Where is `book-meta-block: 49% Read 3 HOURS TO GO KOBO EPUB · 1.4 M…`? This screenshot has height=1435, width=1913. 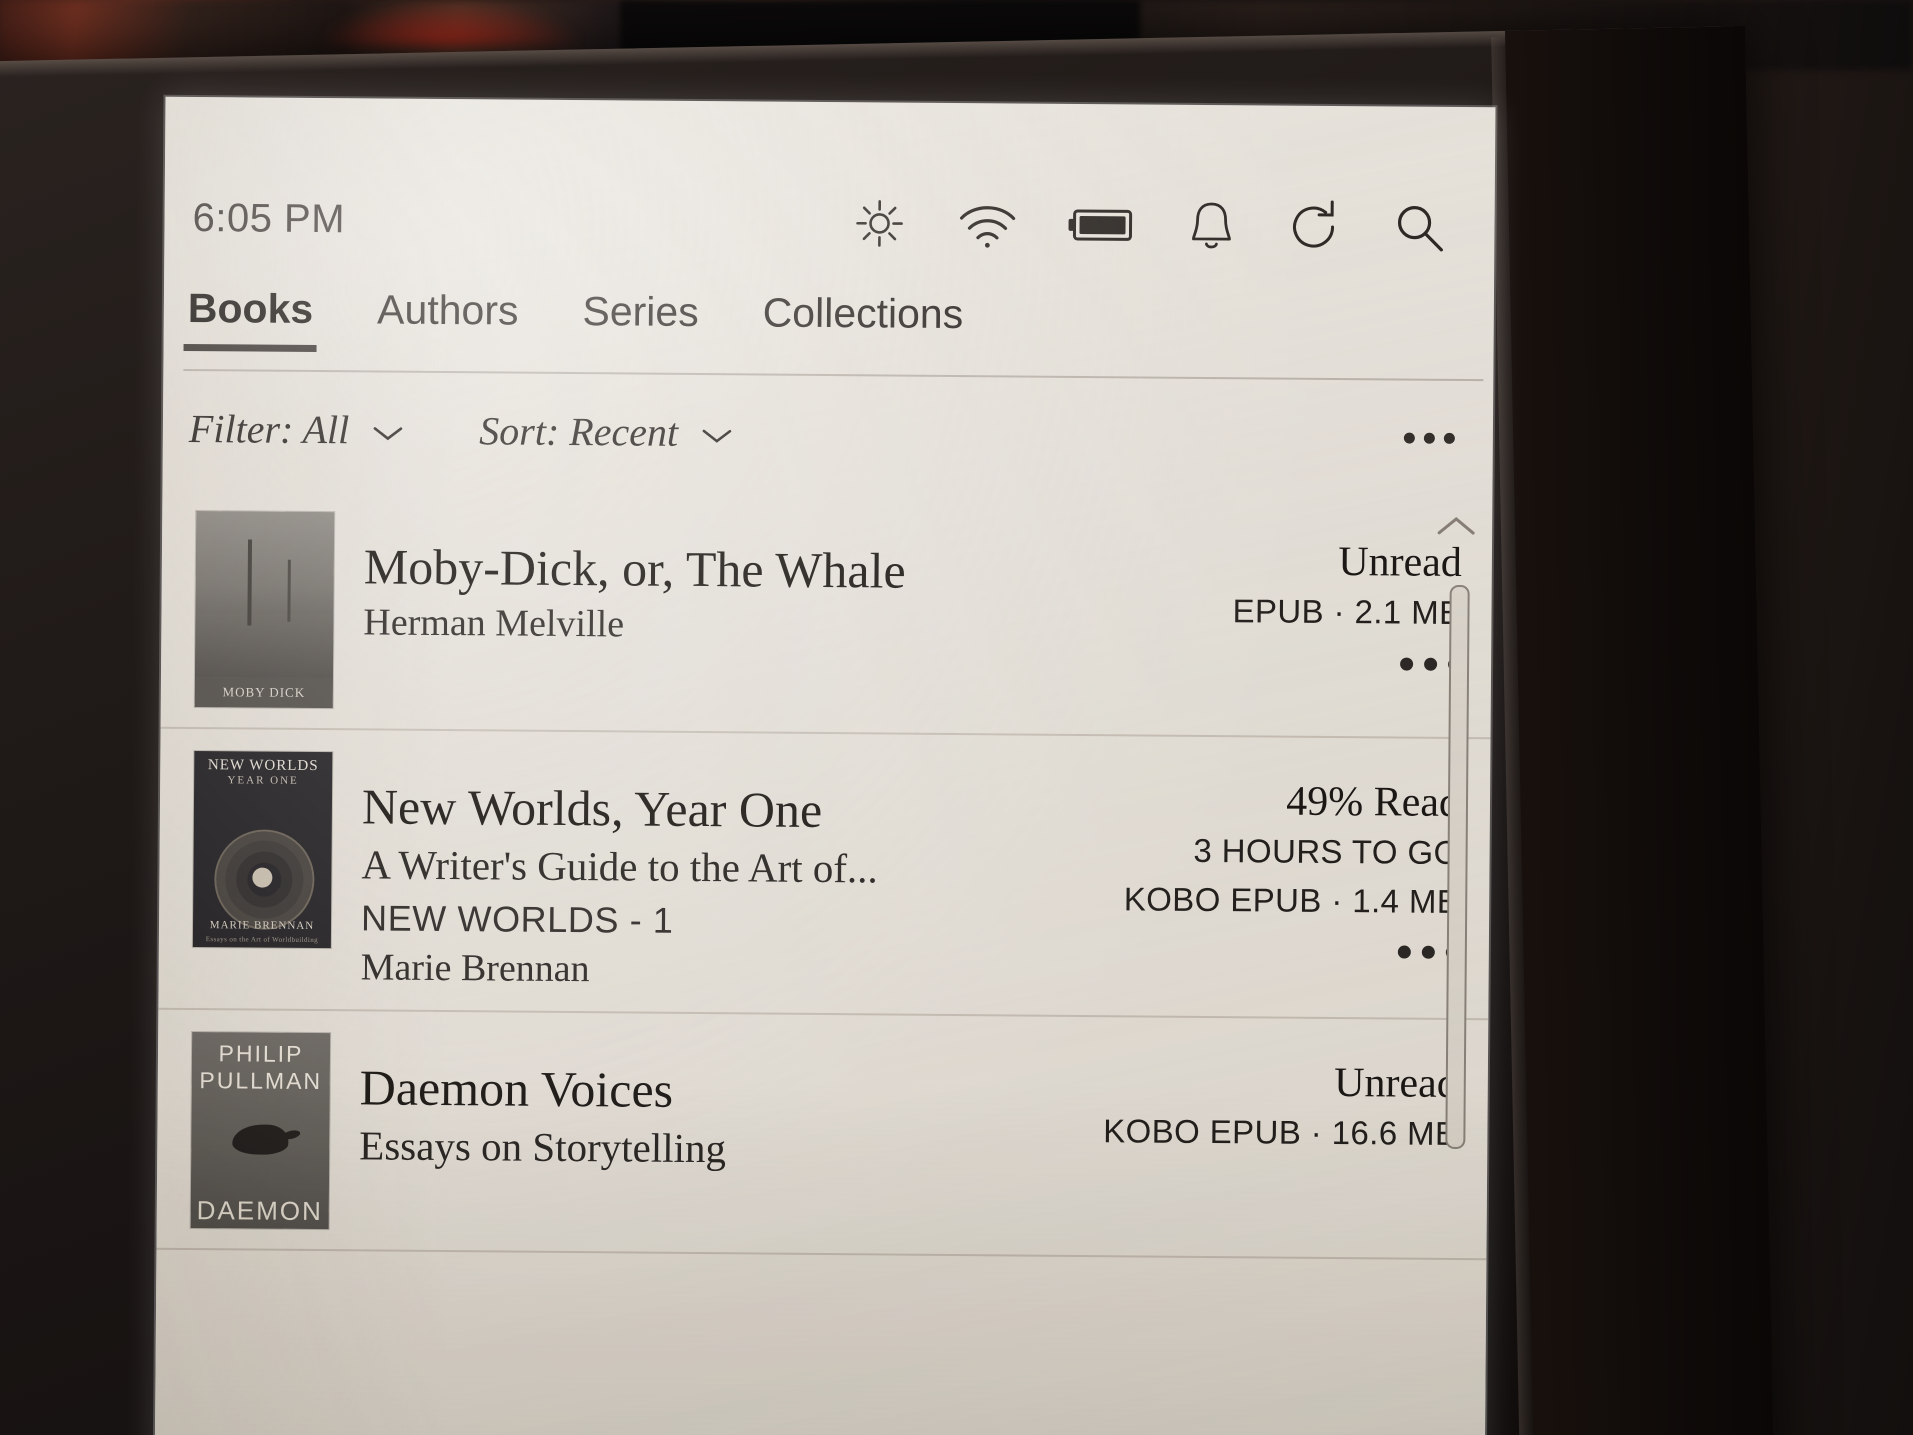 book-meta-block: 49% Read 3 HOURS TO GO KOBO EPUB · 1.4 M… is located at coordinates (1291, 878).